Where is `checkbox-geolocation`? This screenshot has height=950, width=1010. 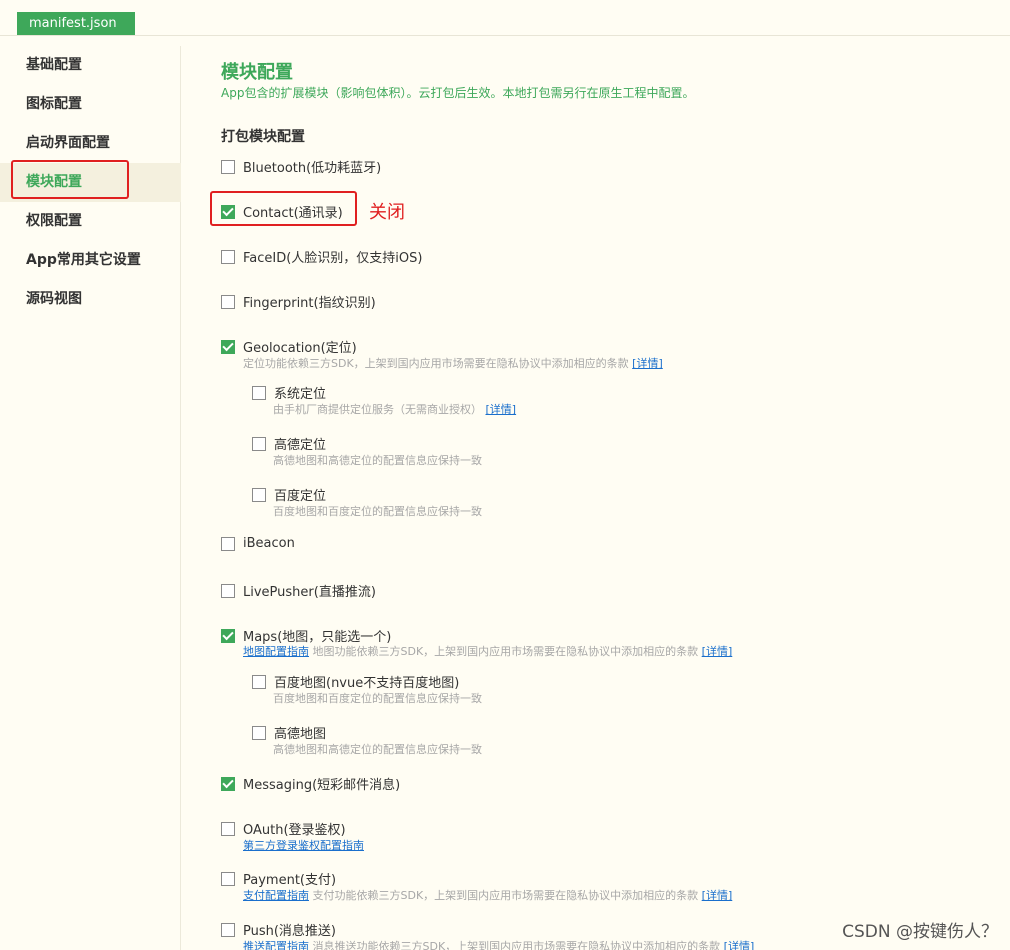
checkbox-geolocation is located at coordinates (228, 346).